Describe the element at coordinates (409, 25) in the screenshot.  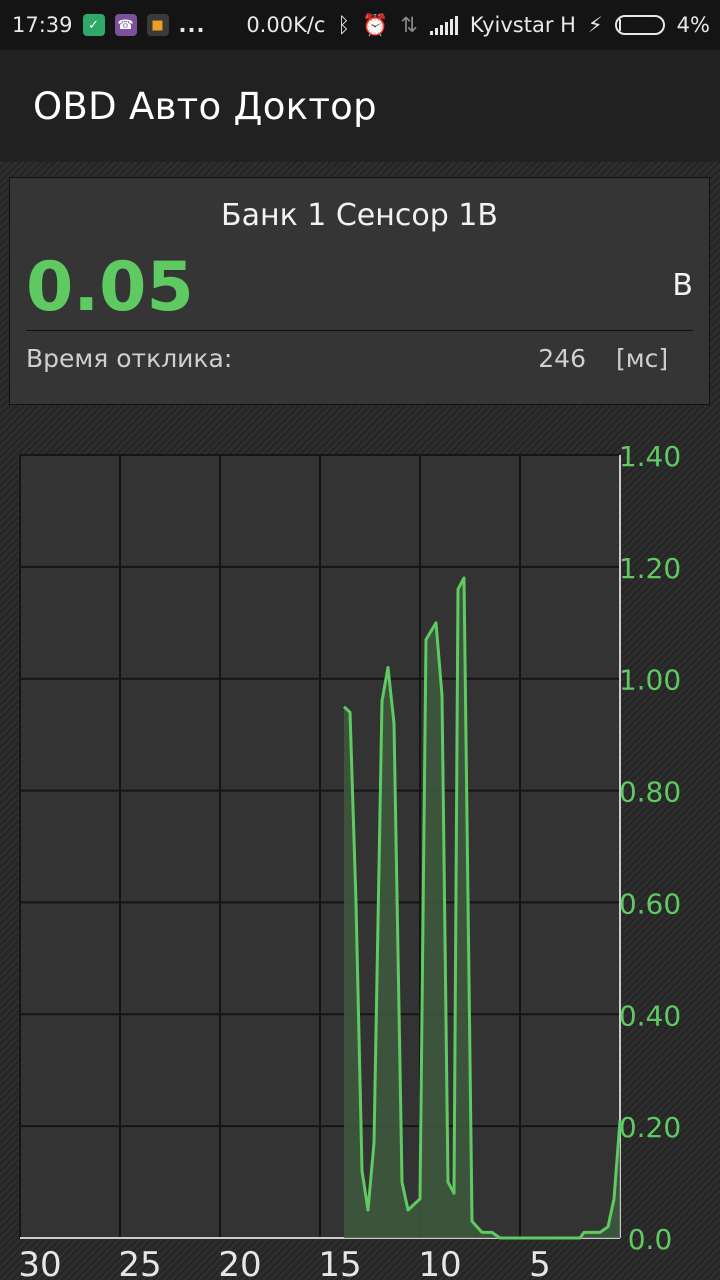
I see `data-arrows-icon: ⇅` at that location.